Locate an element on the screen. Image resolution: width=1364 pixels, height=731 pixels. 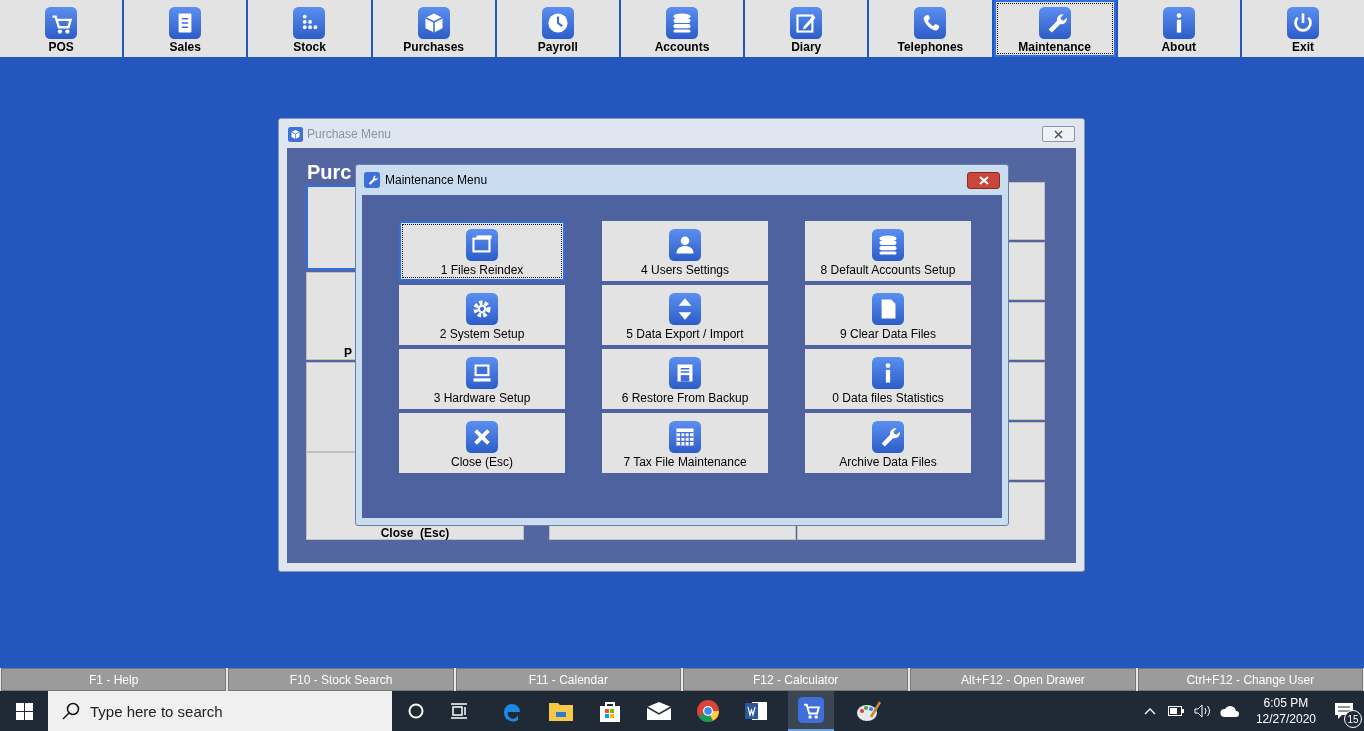
task-view-icon is located at coordinates (459, 711).